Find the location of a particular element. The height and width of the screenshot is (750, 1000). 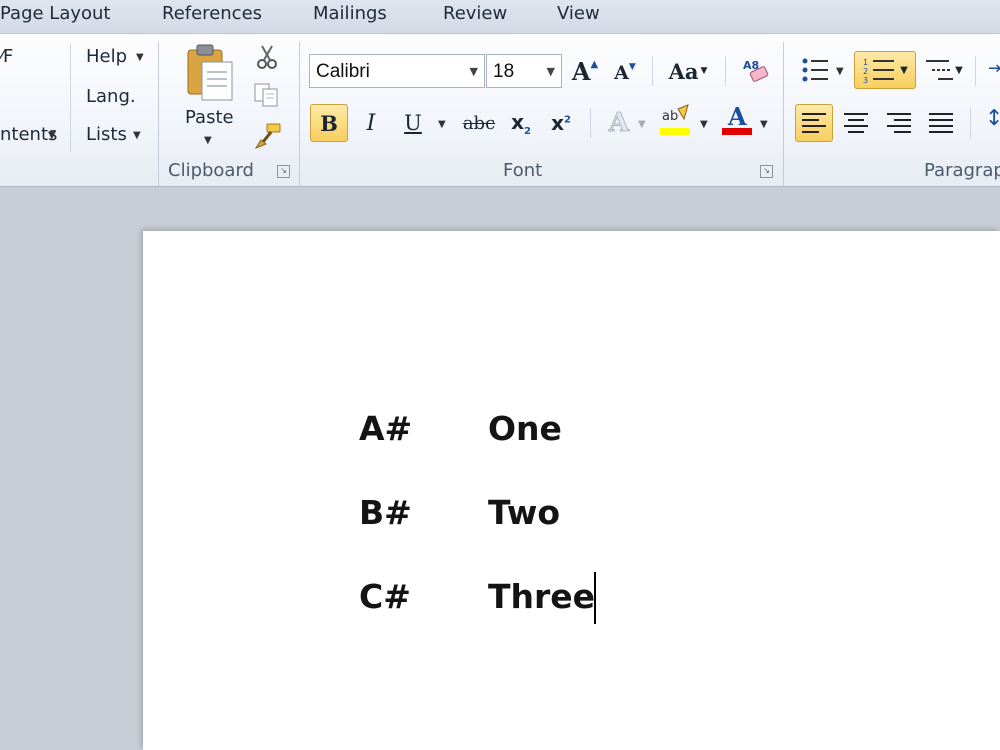

help-dropdown-icon: ▼ is located at coordinates (140, 57).